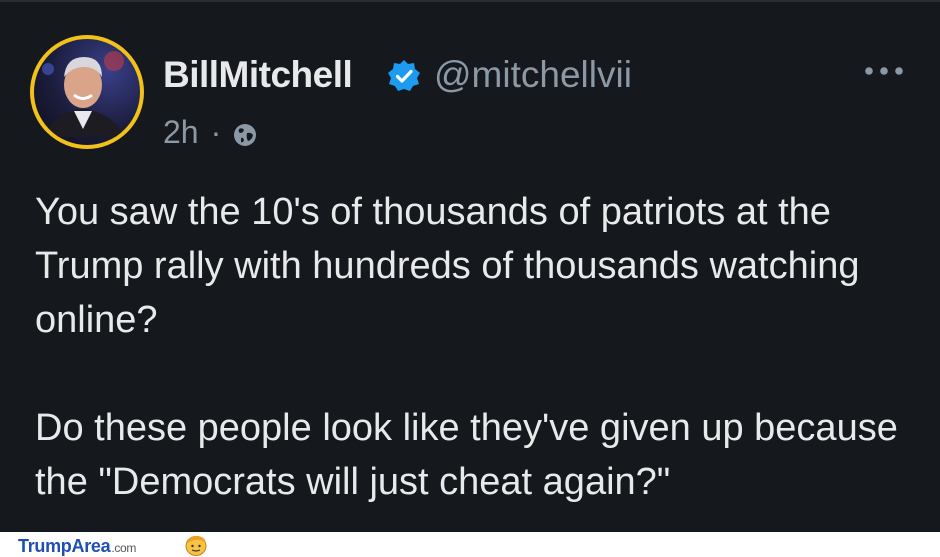  I want to click on watermark-brand: TrumpArea, so click(64, 546).